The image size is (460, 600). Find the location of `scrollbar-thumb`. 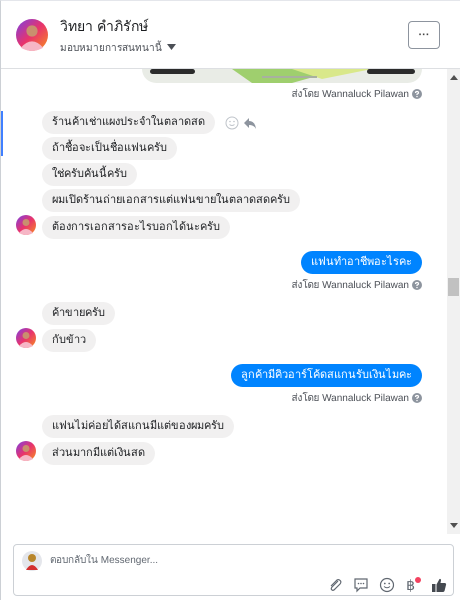

scrollbar-thumb is located at coordinates (453, 287).